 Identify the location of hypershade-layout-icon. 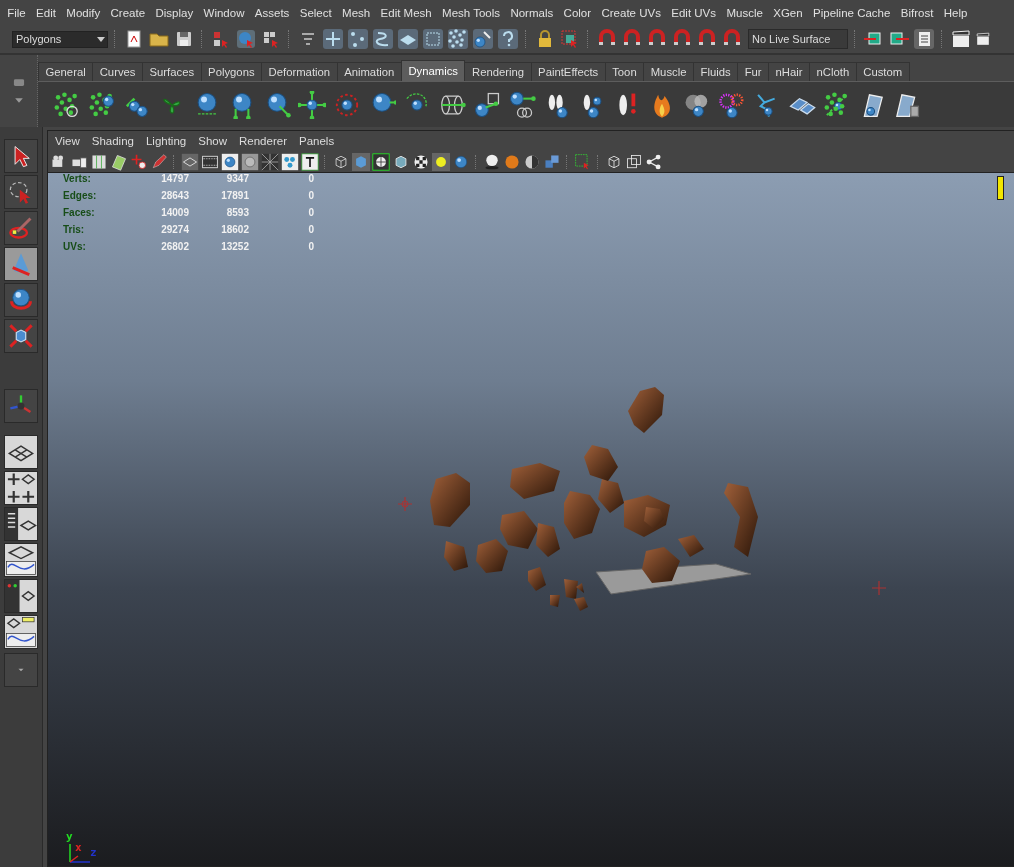
(21, 596).